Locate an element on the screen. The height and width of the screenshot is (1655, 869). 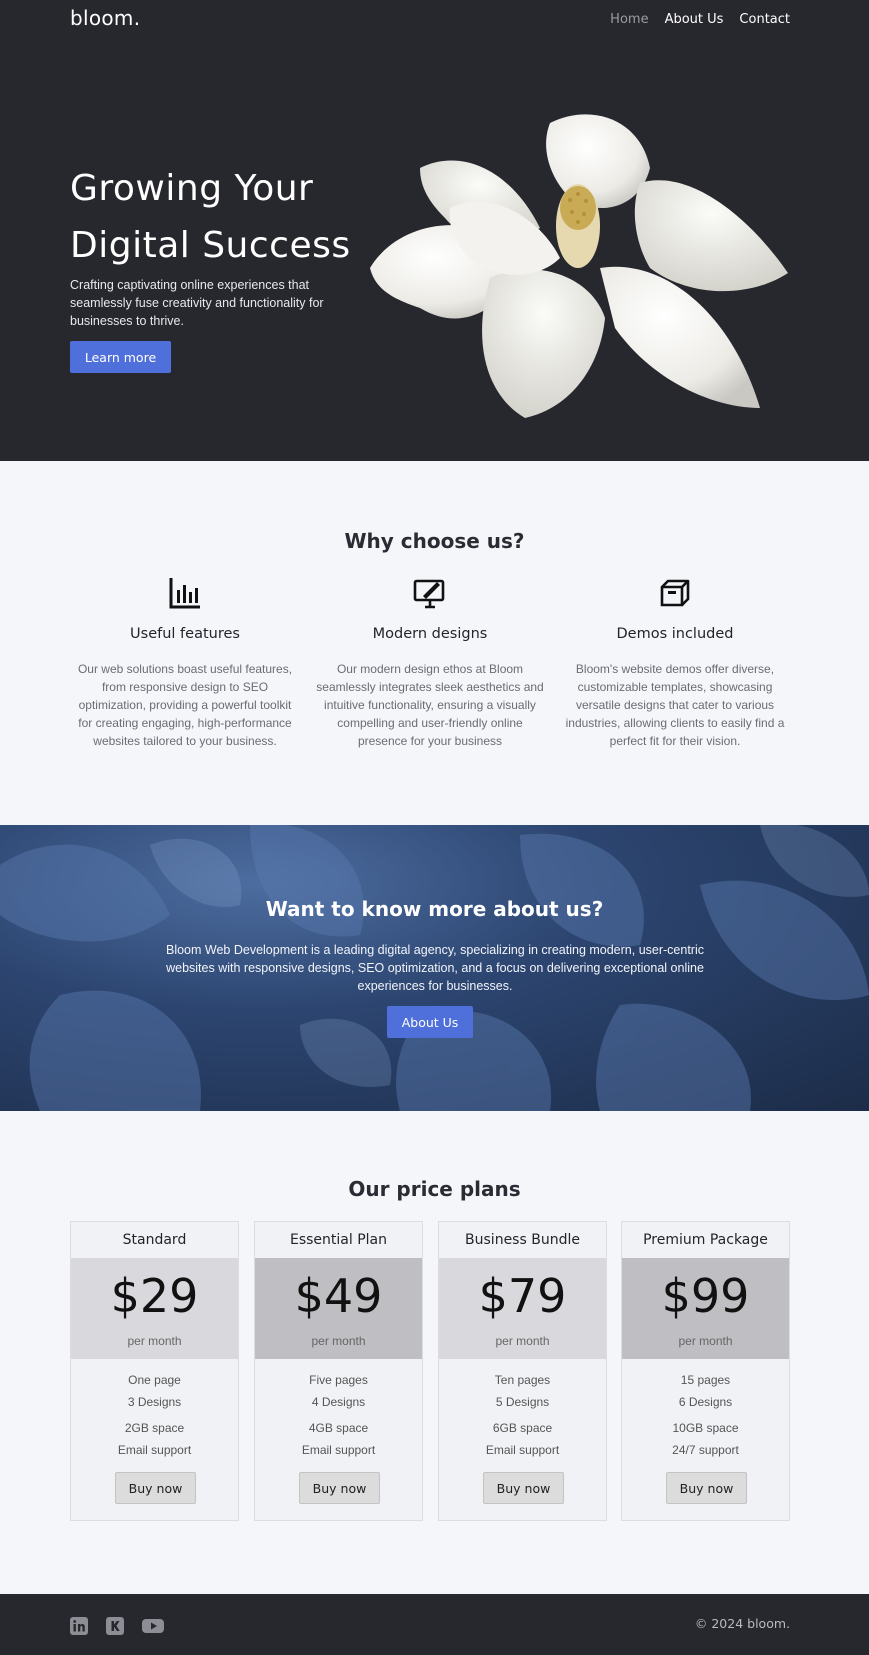
kickstarter-icon is located at coordinates (115, 1628).